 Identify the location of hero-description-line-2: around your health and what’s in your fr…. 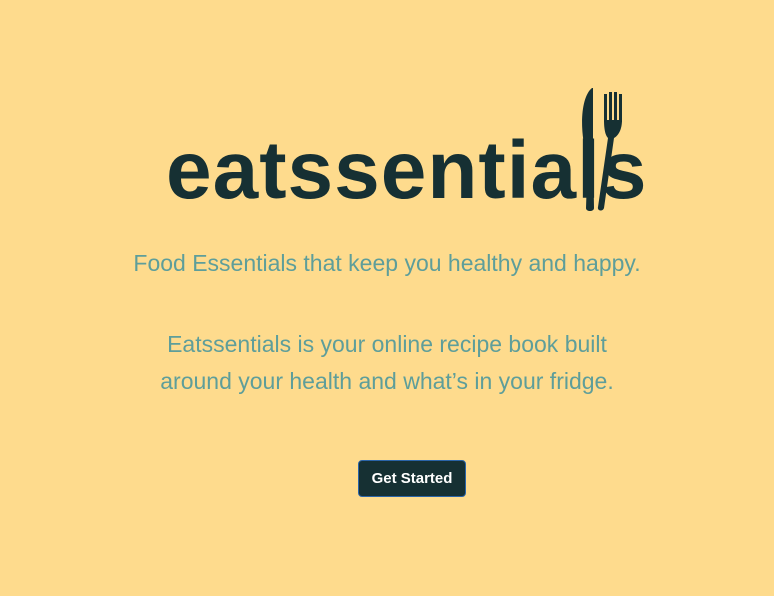
(387, 381).